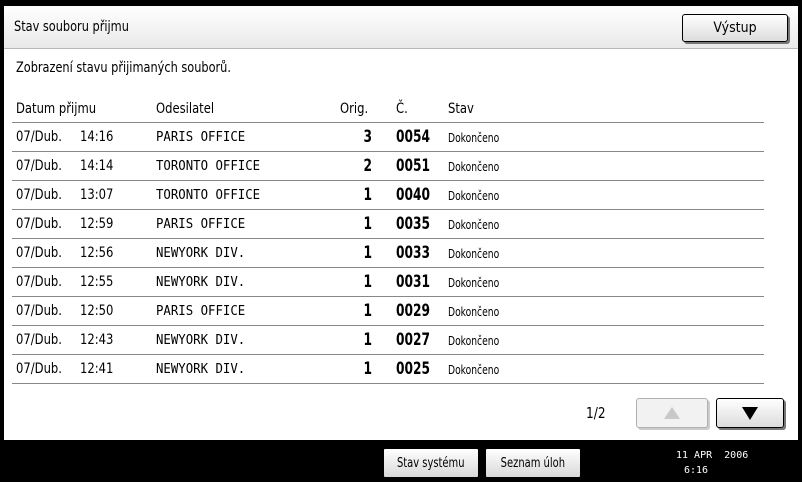 The width and height of the screenshot is (802, 482). I want to click on table-row: 07/Dub. 12:41 NEWYORK DIV. 1 0025 Dokončeno, so click(388, 369).